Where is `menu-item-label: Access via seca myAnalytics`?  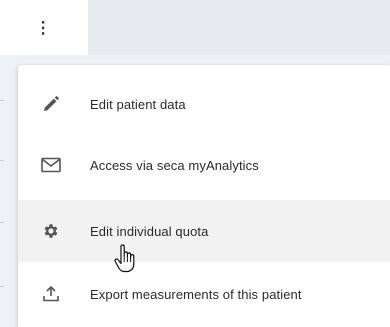 menu-item-label: Access via seca myAnalytics is located at coordinates (174, 165).